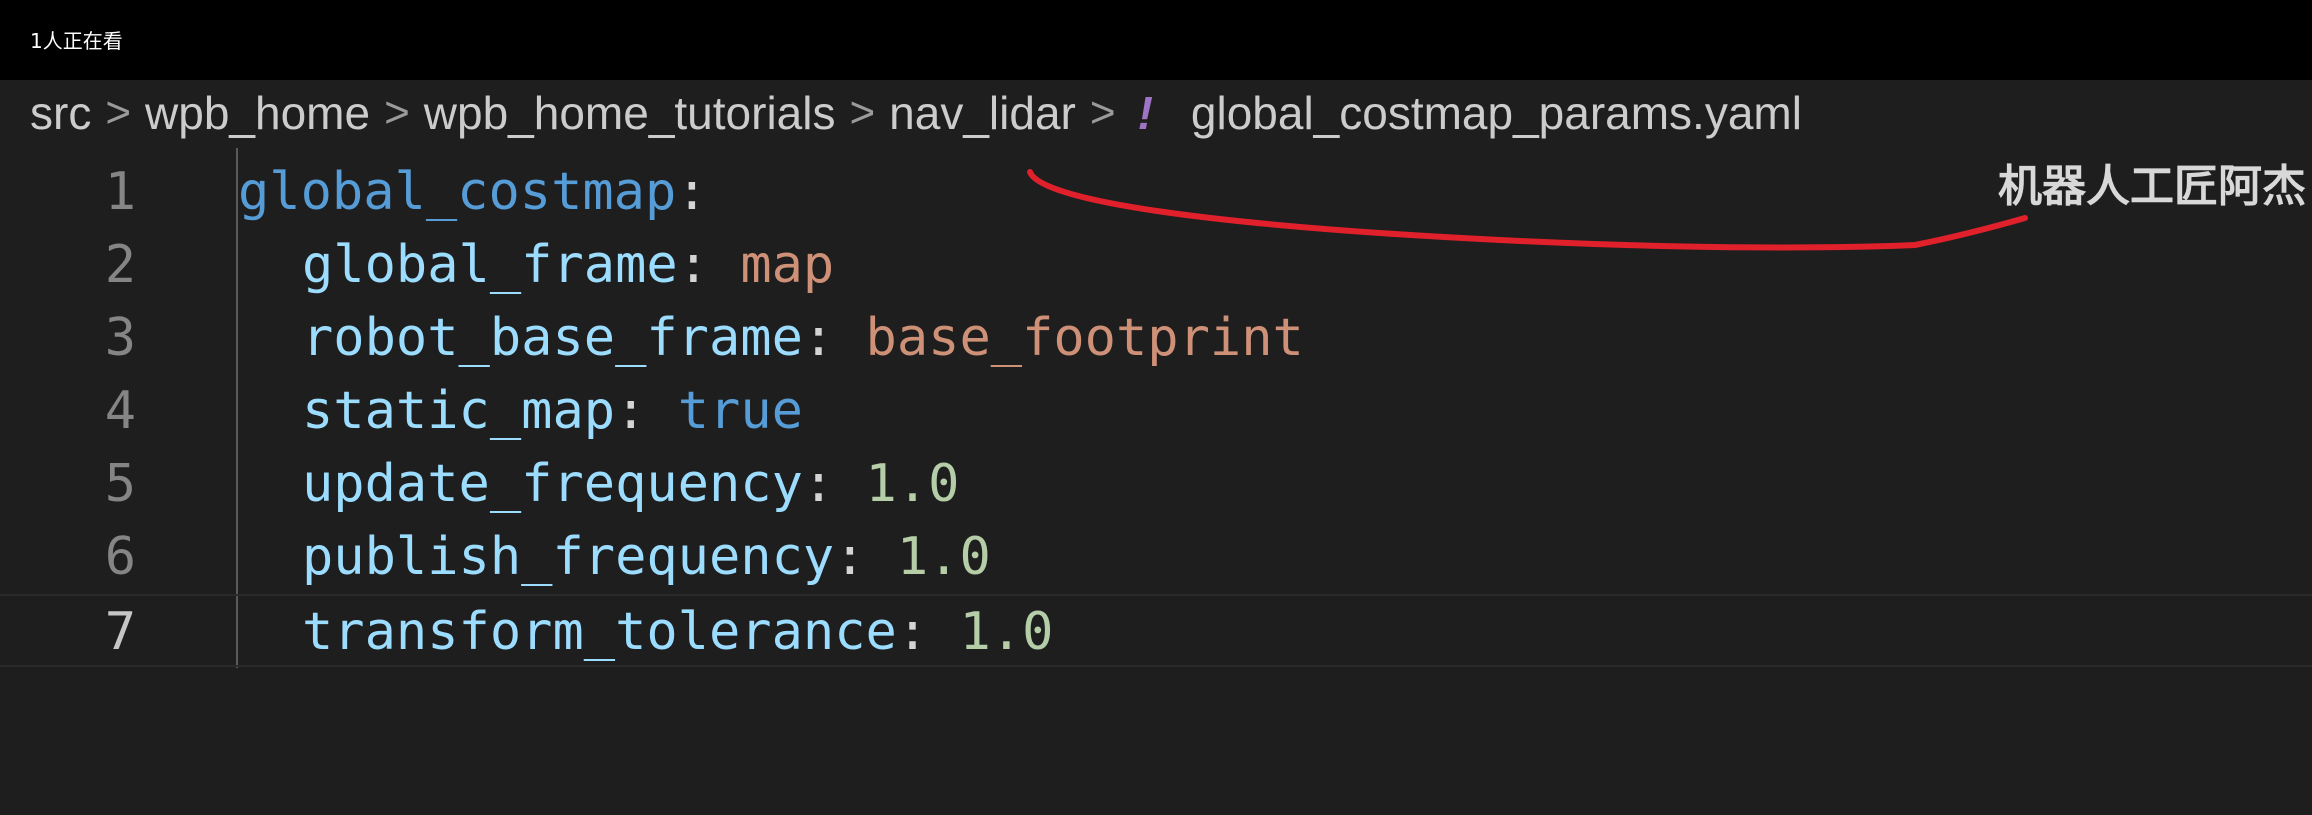 This screenshot has height=815, width=2312. What do you see at coordinates (120, 265) in the screenshot?
I see `line-number: 2` at bounding box center [120, 265].